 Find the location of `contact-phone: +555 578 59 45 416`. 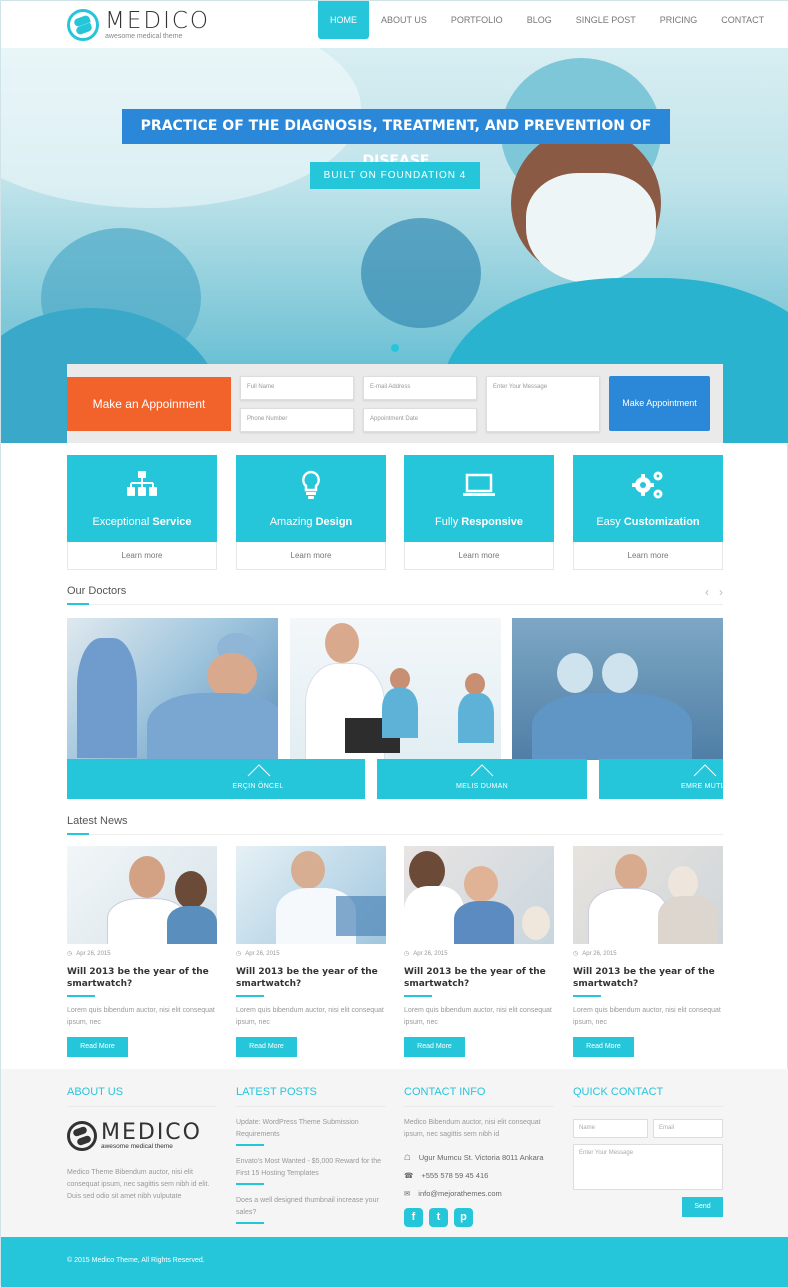

contact-phone: +555 578 59 45 416 is located at coordinates (455, 1175).